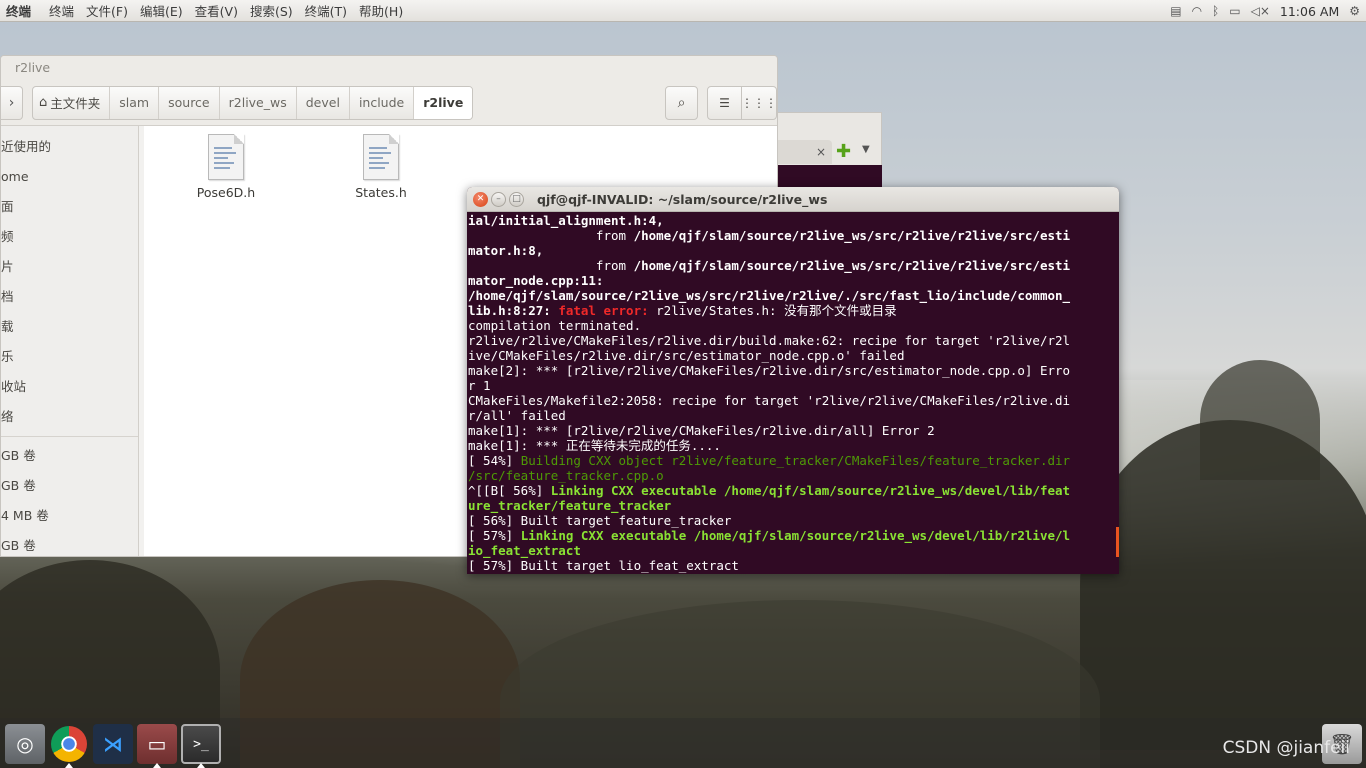  I want to click on wifi-icon: ◠, so click(1197, 11).